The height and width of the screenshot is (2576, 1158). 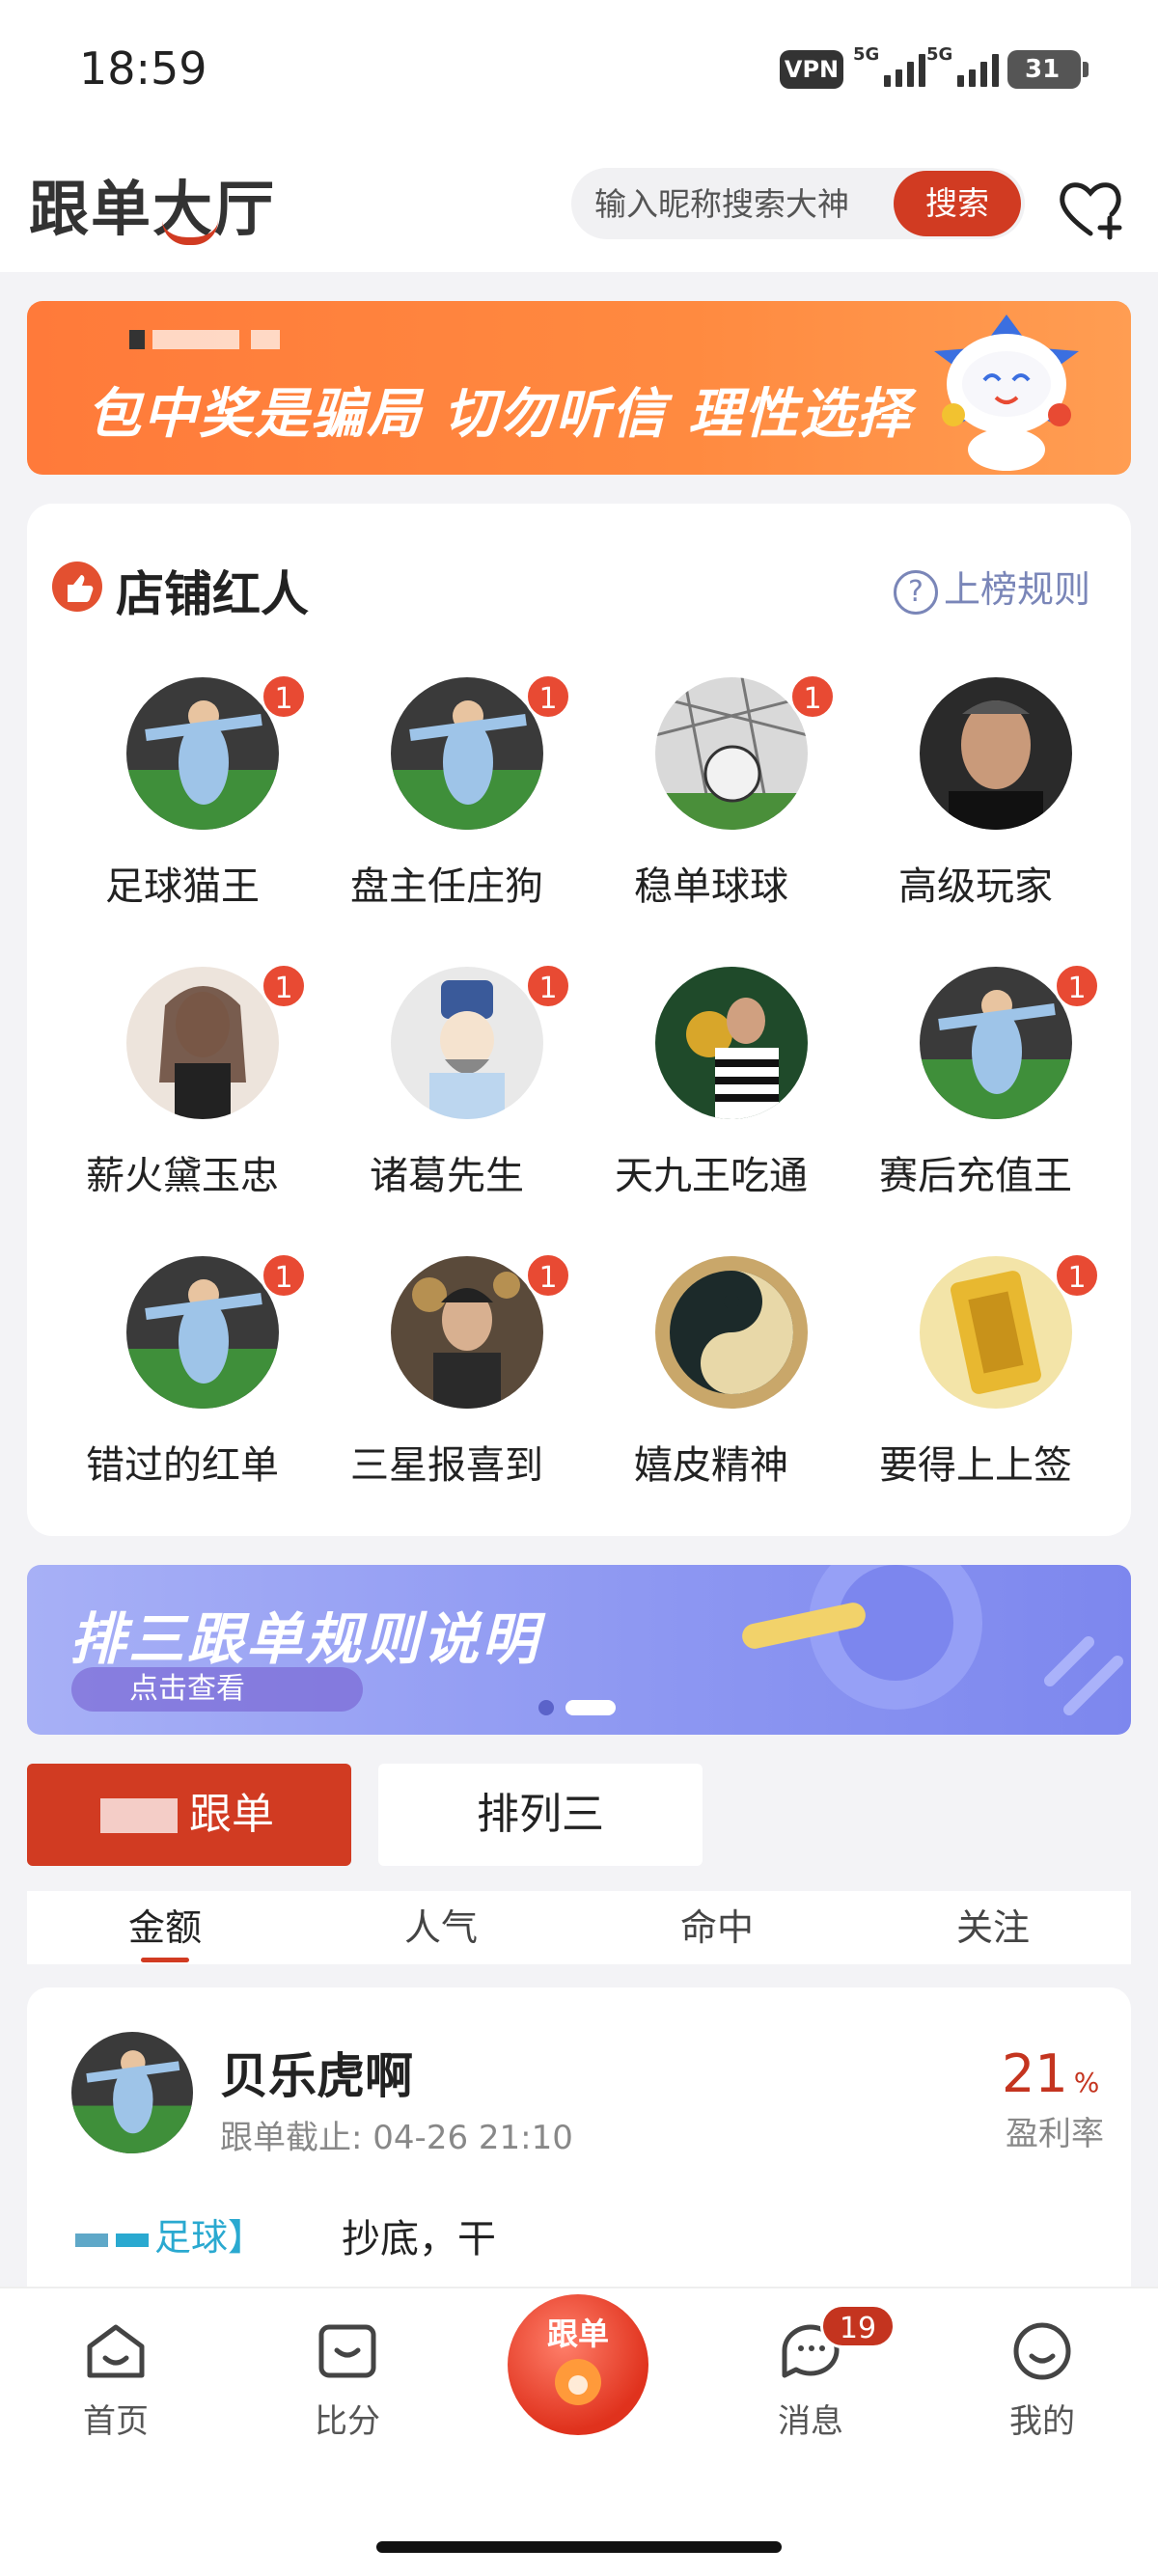 What do you see at coordinates (143, 68) in the screenshot?
I see `status-time: 18:59` at bounding box center [143, 68].